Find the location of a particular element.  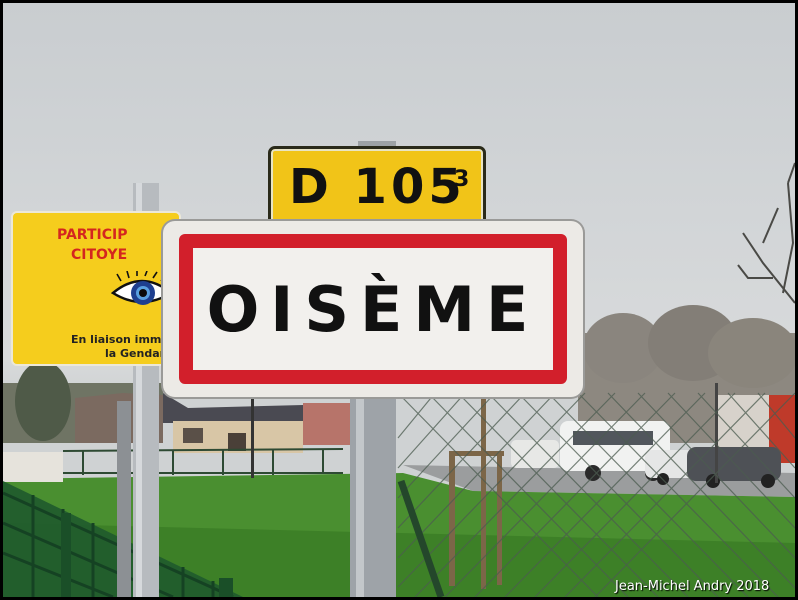

low-wall is located at coordinates (33, 467).